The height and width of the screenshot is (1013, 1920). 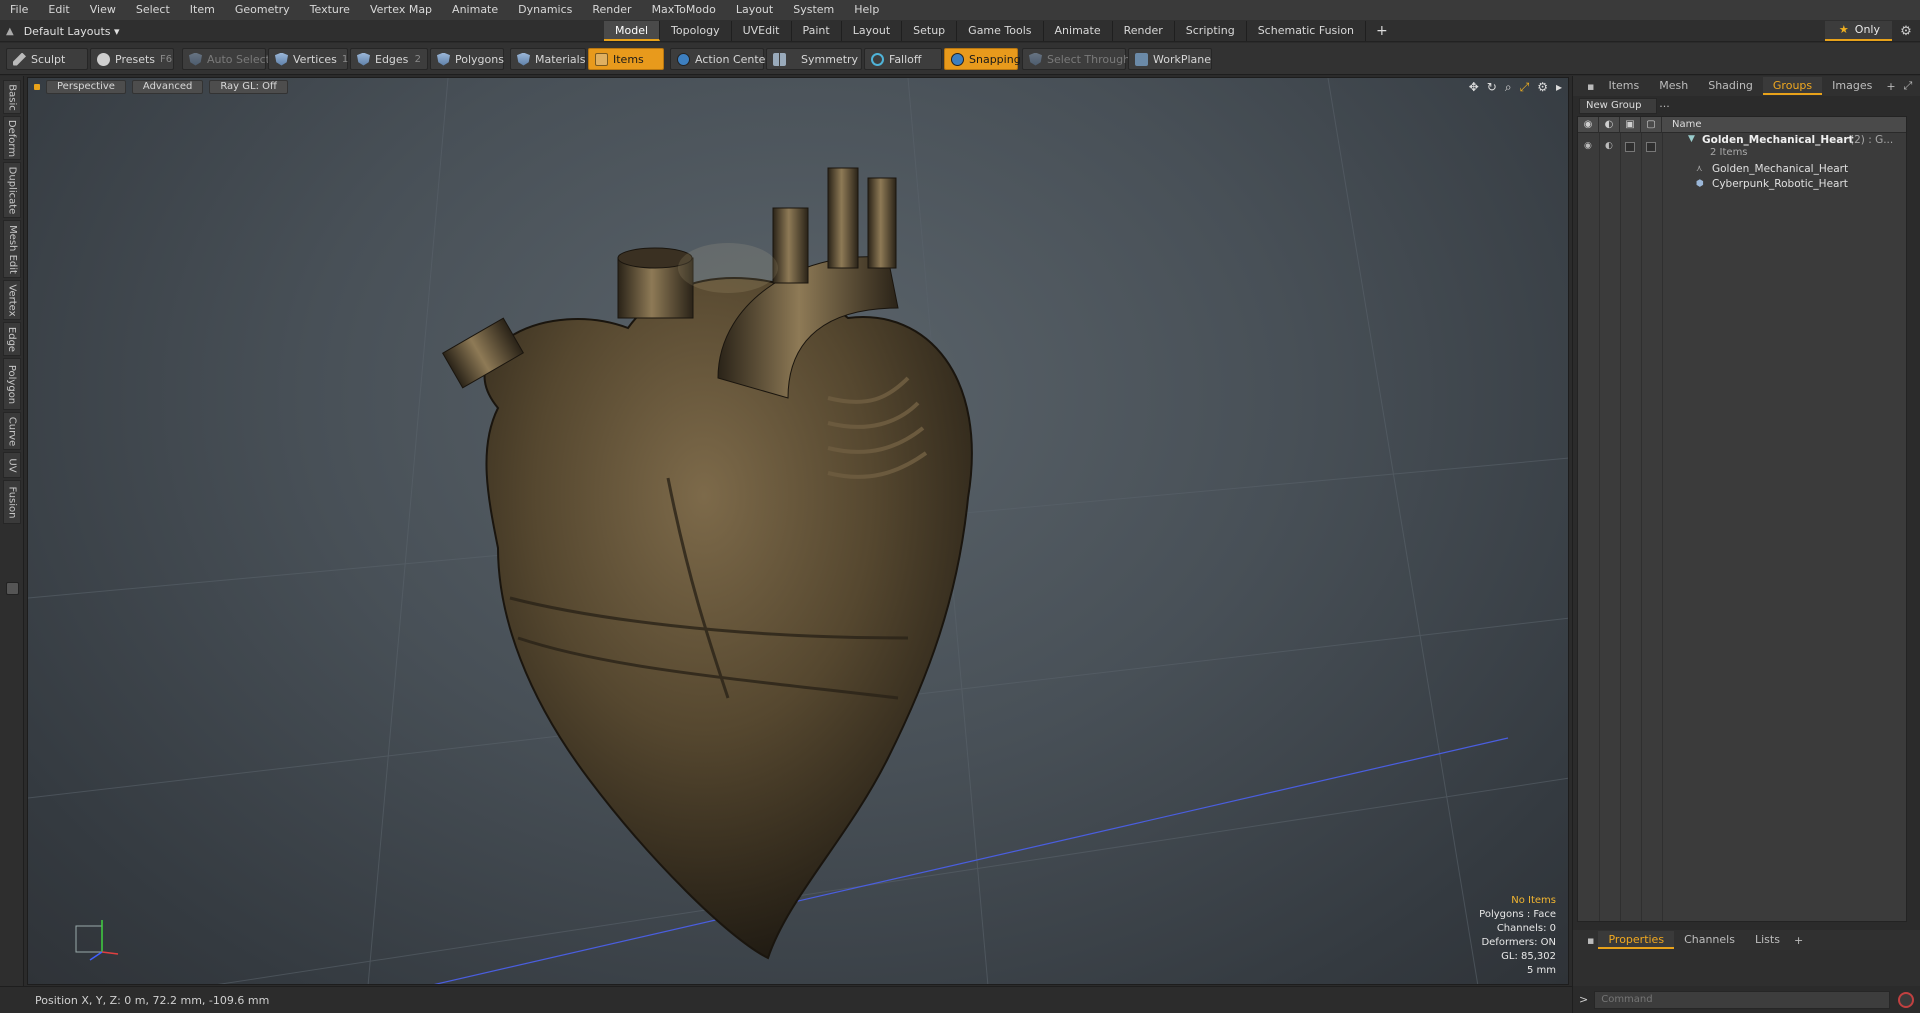 What do you see at coordinates (1662, 527) in the screenshot?
I see `column-divider` at bounding box center [1662, 527].